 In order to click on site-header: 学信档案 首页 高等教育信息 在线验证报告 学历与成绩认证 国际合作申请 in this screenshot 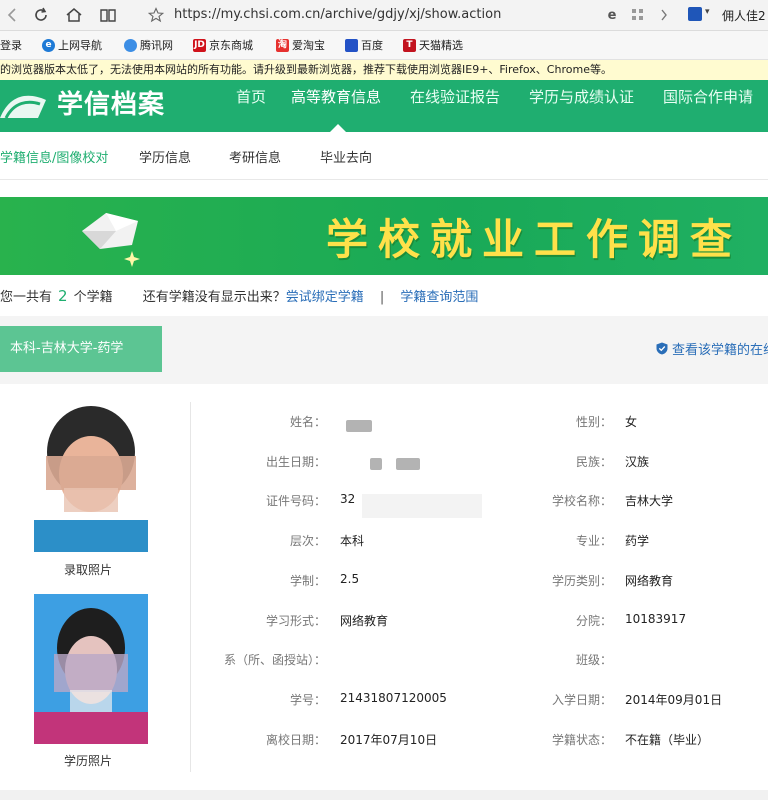, I will do `click(384, 106)`.